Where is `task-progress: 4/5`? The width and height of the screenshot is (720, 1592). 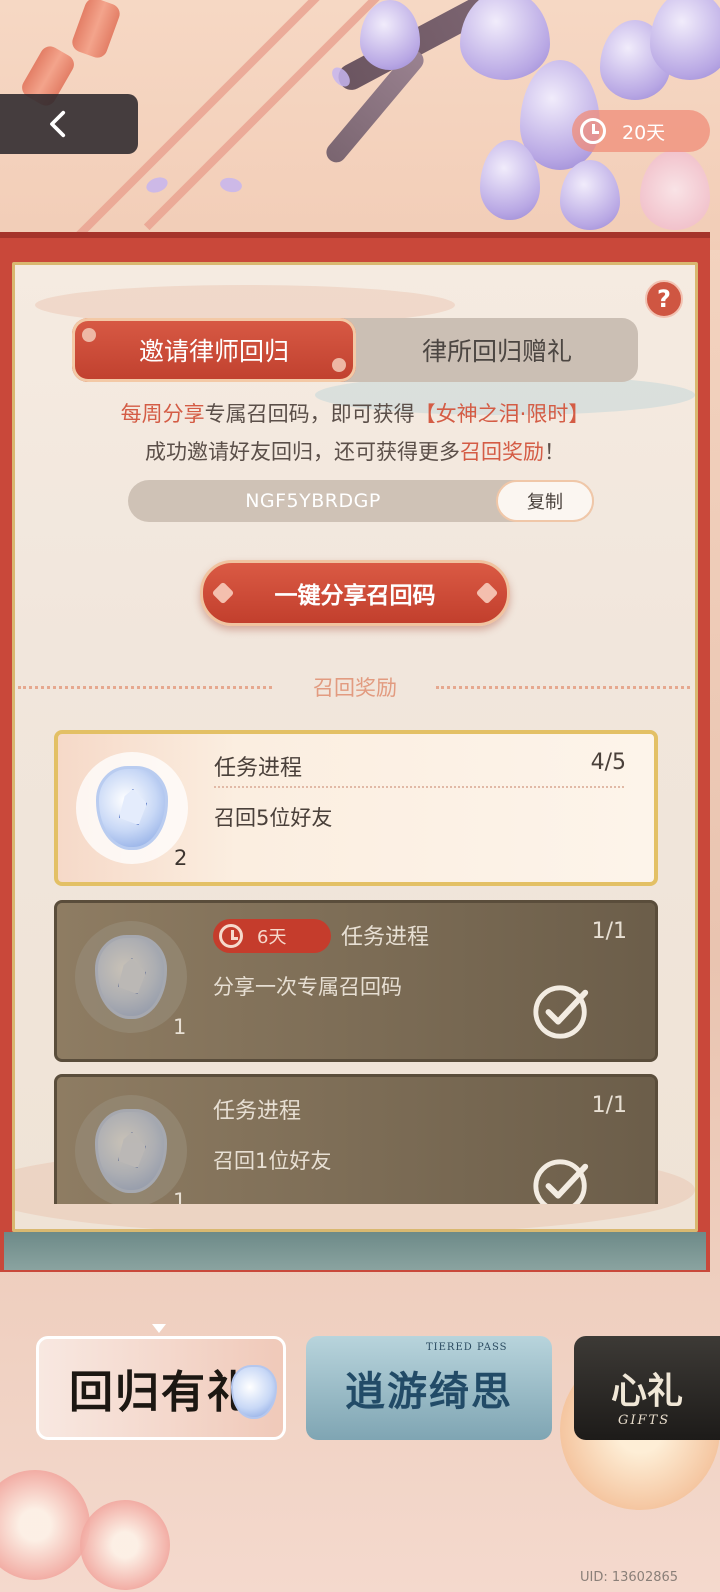 task-progress: 4/5 is located at coordinates (608, 762).